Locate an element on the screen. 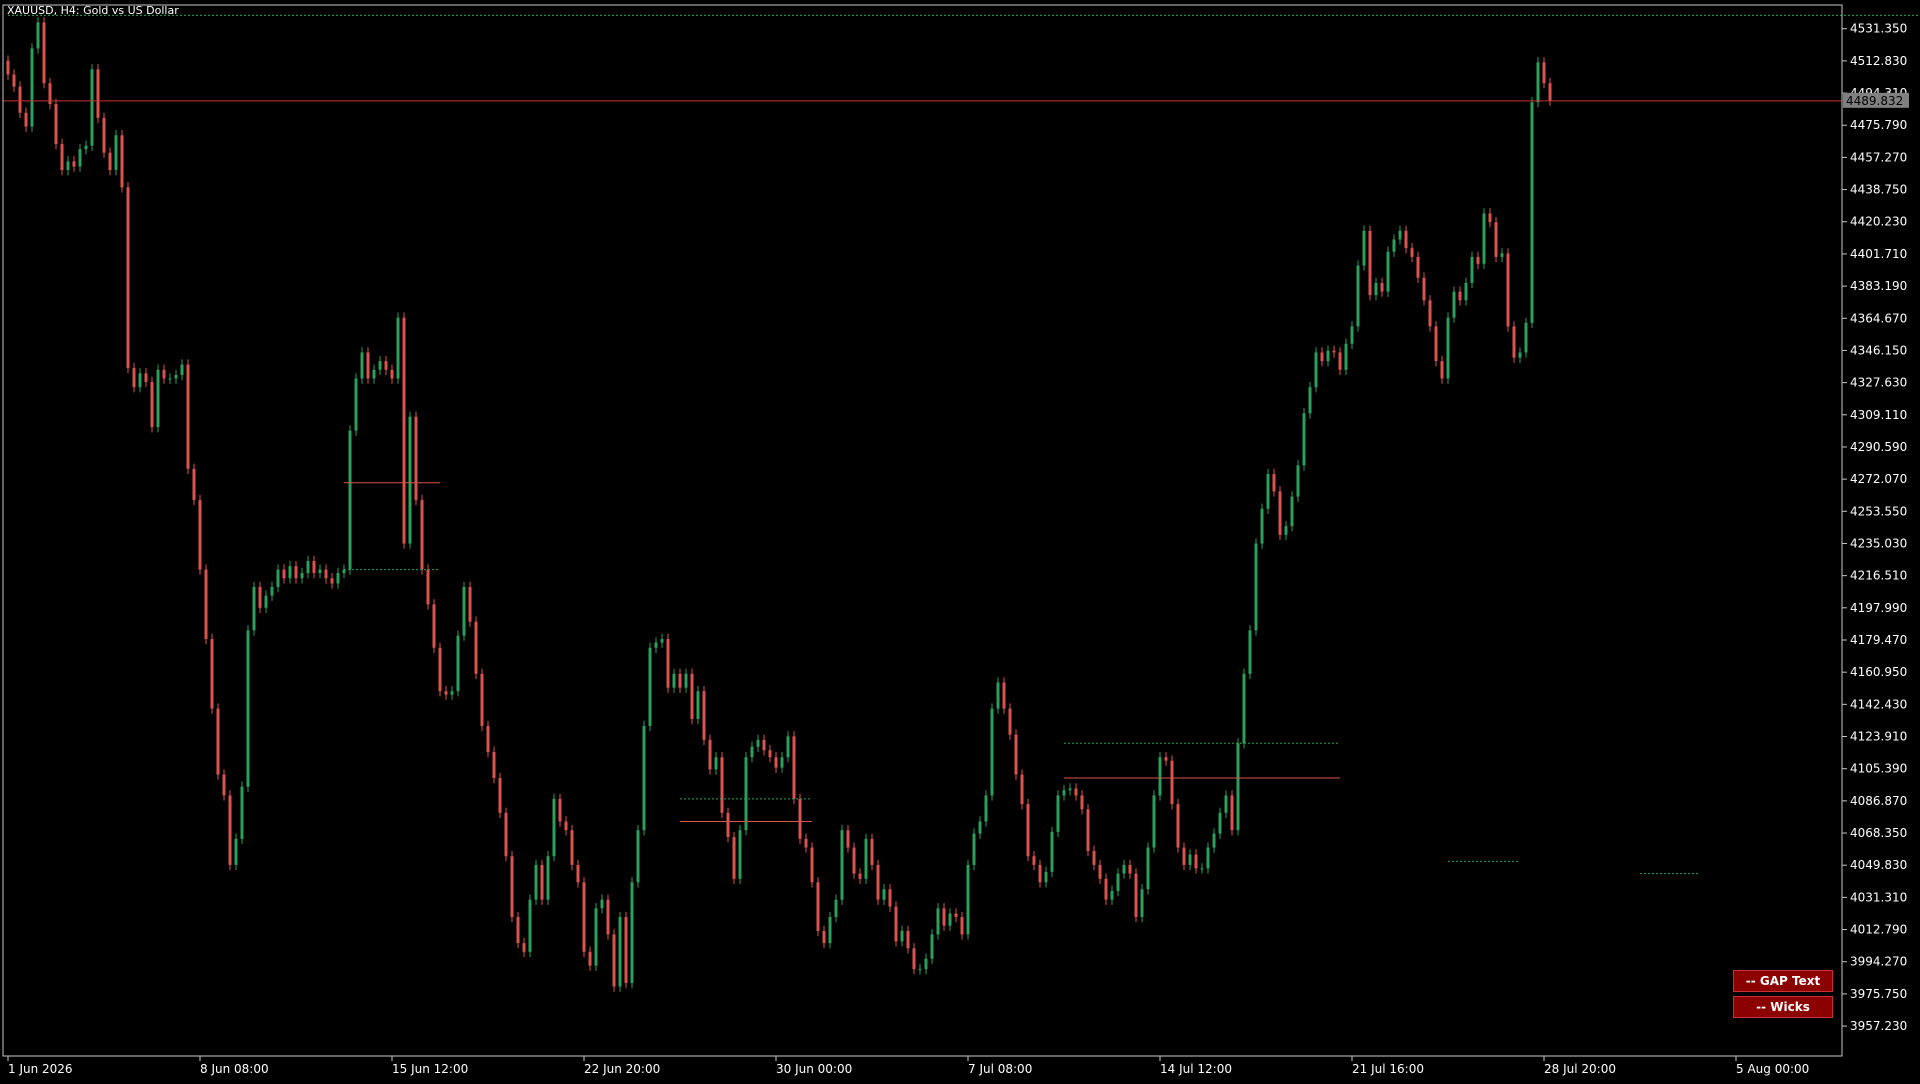 The width and height of the screenshot is (1920, 1084). y-tick-label: 4309.110 is located at coordinates (1878, 415).